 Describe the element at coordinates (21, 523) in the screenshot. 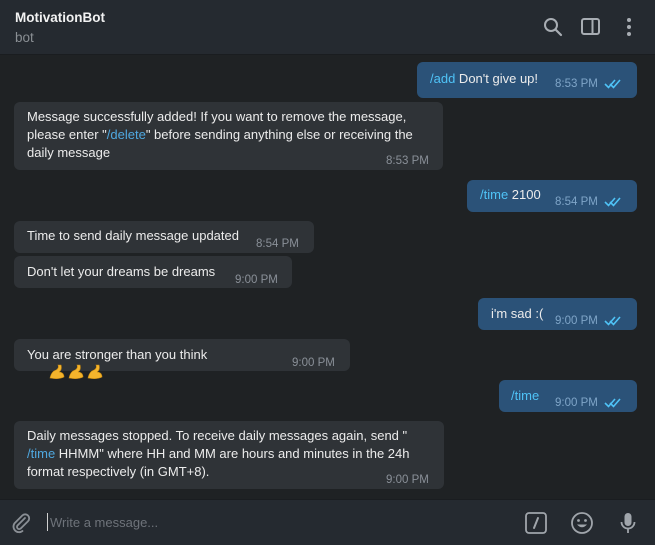

I see `attach-icon` at that location.